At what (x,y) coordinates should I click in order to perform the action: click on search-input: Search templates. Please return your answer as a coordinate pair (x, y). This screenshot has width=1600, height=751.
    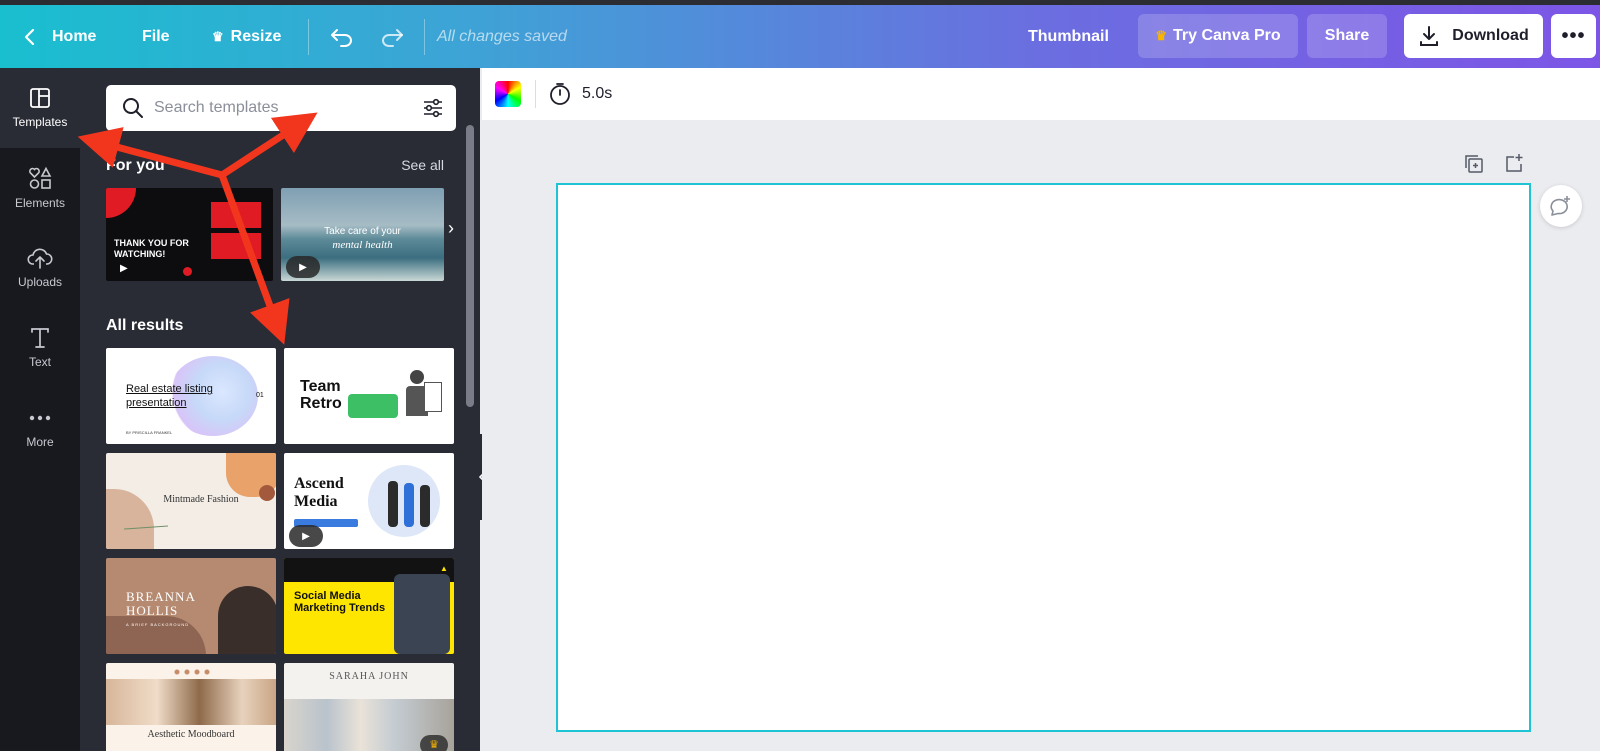
    Looking at the image, I should click on (216, 108).